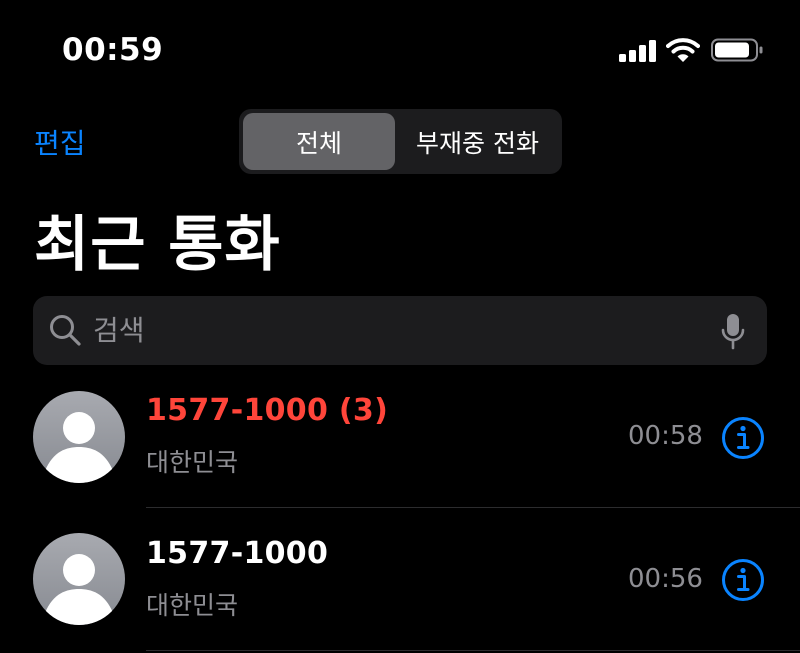 The height and width of the screenshot is (653, 800). Describe the element at coordinates (267, 410) in the screenshot. I see `caller-name: 1577-1000 (3)` at that location.